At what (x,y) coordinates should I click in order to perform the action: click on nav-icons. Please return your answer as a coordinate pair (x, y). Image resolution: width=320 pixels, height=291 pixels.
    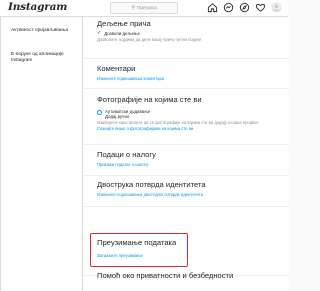
    Looking at the image, I should click on (244, 7).